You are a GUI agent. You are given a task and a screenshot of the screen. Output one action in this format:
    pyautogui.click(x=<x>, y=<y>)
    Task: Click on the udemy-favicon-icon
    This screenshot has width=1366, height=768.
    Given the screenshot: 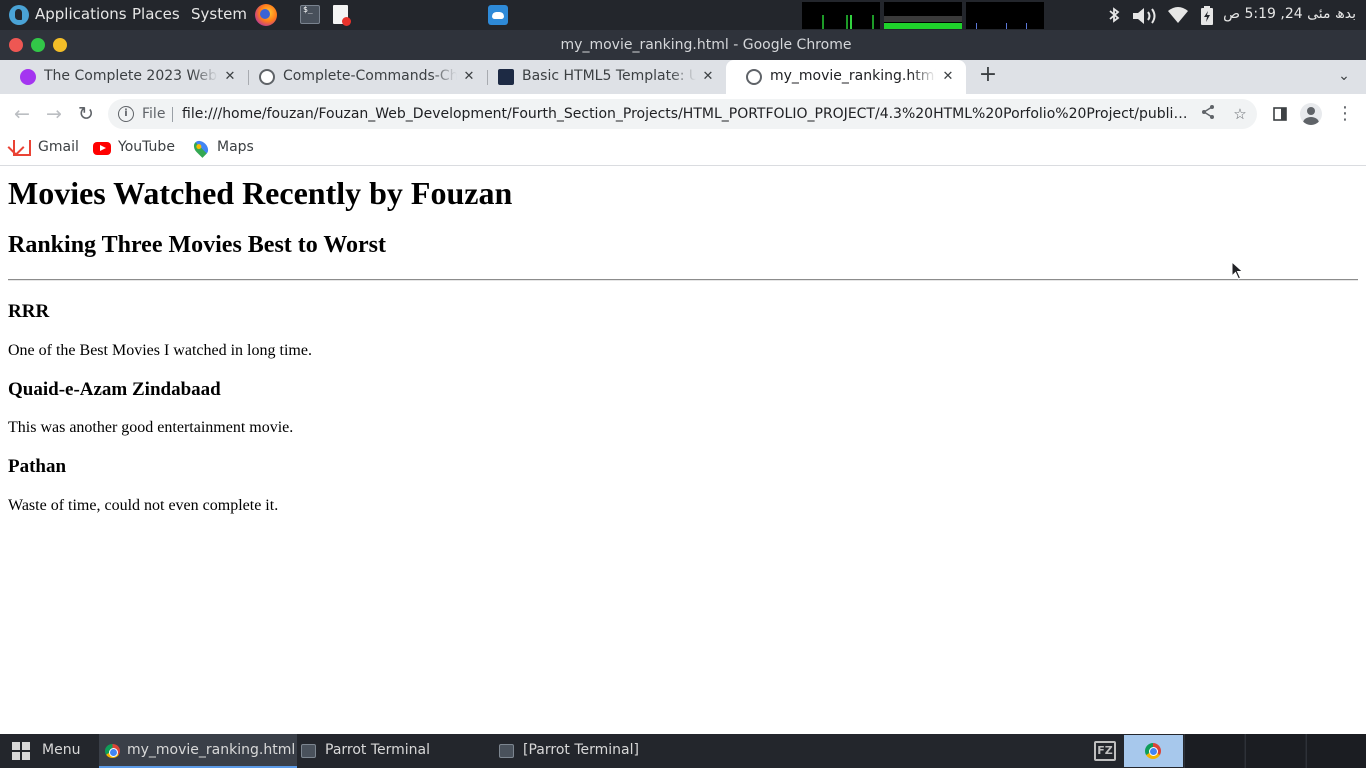 What is the action you would take?
    pyautogui.click(x=28, y=77)
    